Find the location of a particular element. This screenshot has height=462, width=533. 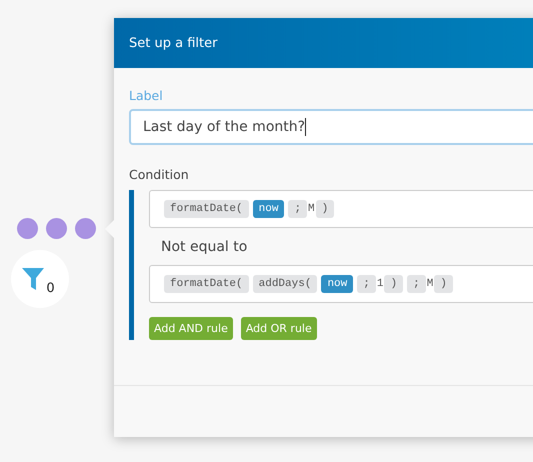

funnel-icon is located at coordinates (33, 279).